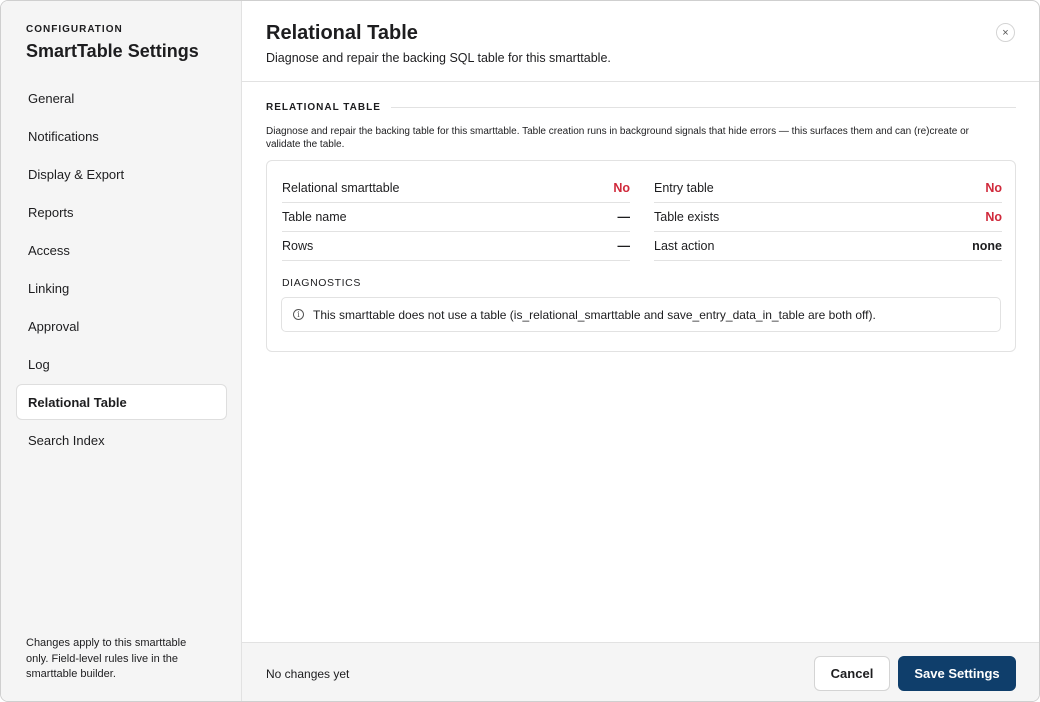 Image resolution: width=1040 pixels, height=702 pixels. I want to click on status-row-entry-table: Entry table No, so click(828, 188).